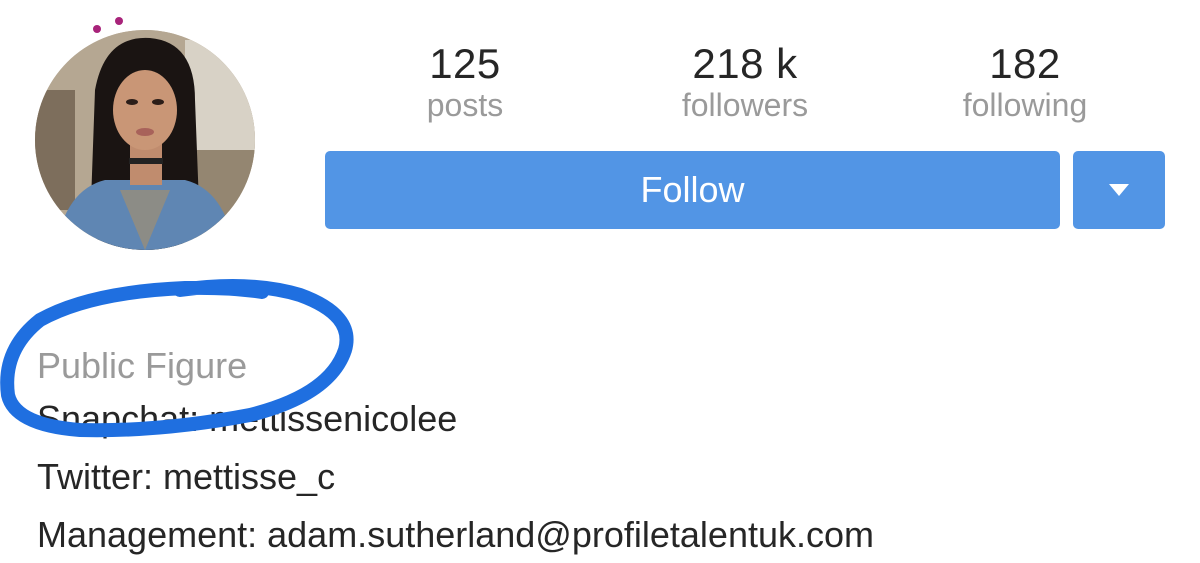 Image resolution: width=1200 pixels, height=563 pixels. I want to click on bio-twitter-line: Twitter: mettisse_c, so click(186, 476).